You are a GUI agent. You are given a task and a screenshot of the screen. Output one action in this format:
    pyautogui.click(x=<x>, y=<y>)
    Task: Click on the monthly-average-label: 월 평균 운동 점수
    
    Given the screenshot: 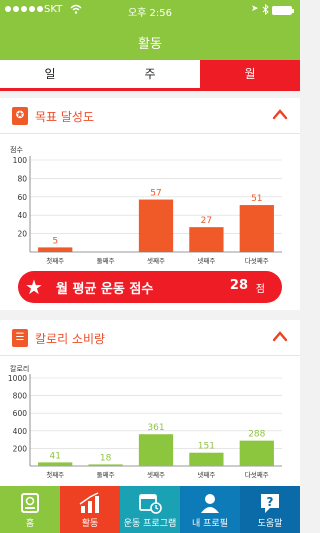 What is the action you would take?
    pyautogui.click(x=105, y=289)
    